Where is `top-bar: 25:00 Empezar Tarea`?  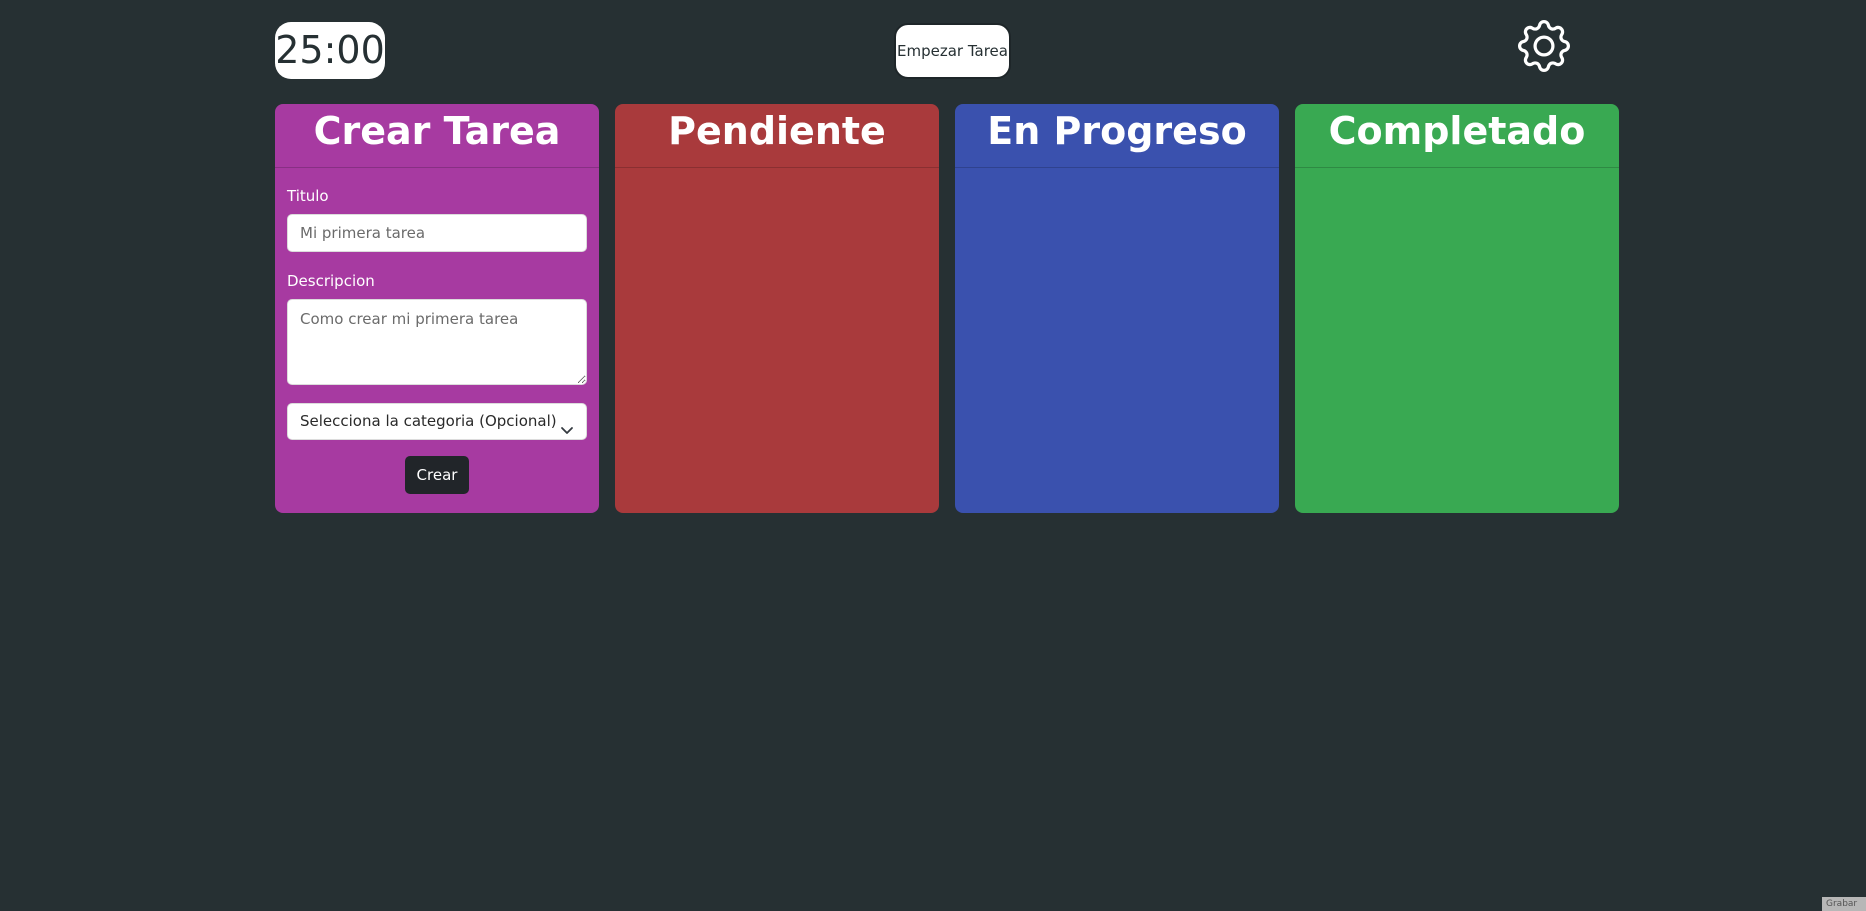
top-bar: 25:00 Empezar Tarea is located at coordinates (933, 50).